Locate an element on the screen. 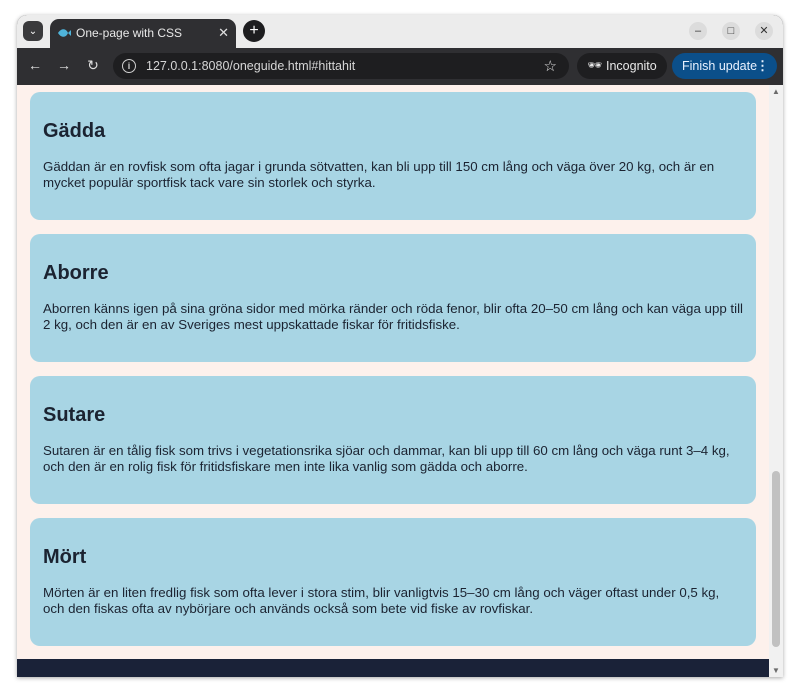  tab-title: One-page with CSS is located at coordinates (129, 33).